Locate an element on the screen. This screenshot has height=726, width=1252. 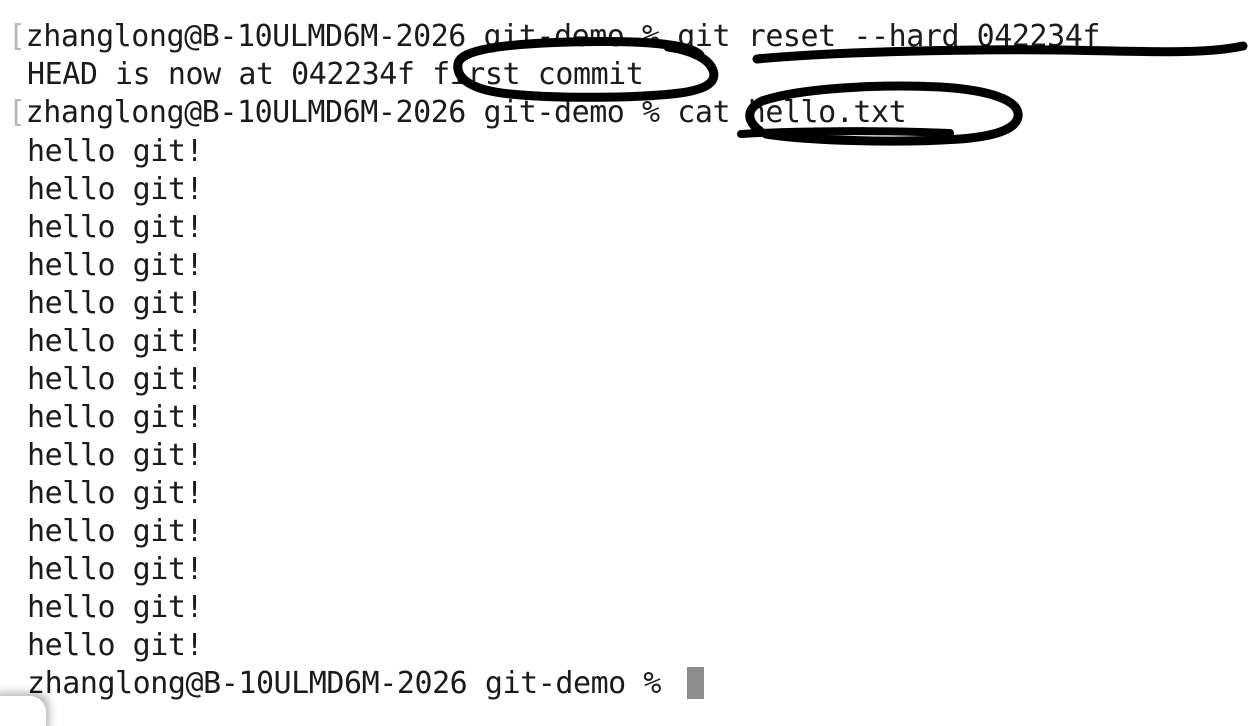
terminal-line-prompt-active: zhanglong@B-10ULMD6M-2026 git-demo % is located at coordinates (365, 684).